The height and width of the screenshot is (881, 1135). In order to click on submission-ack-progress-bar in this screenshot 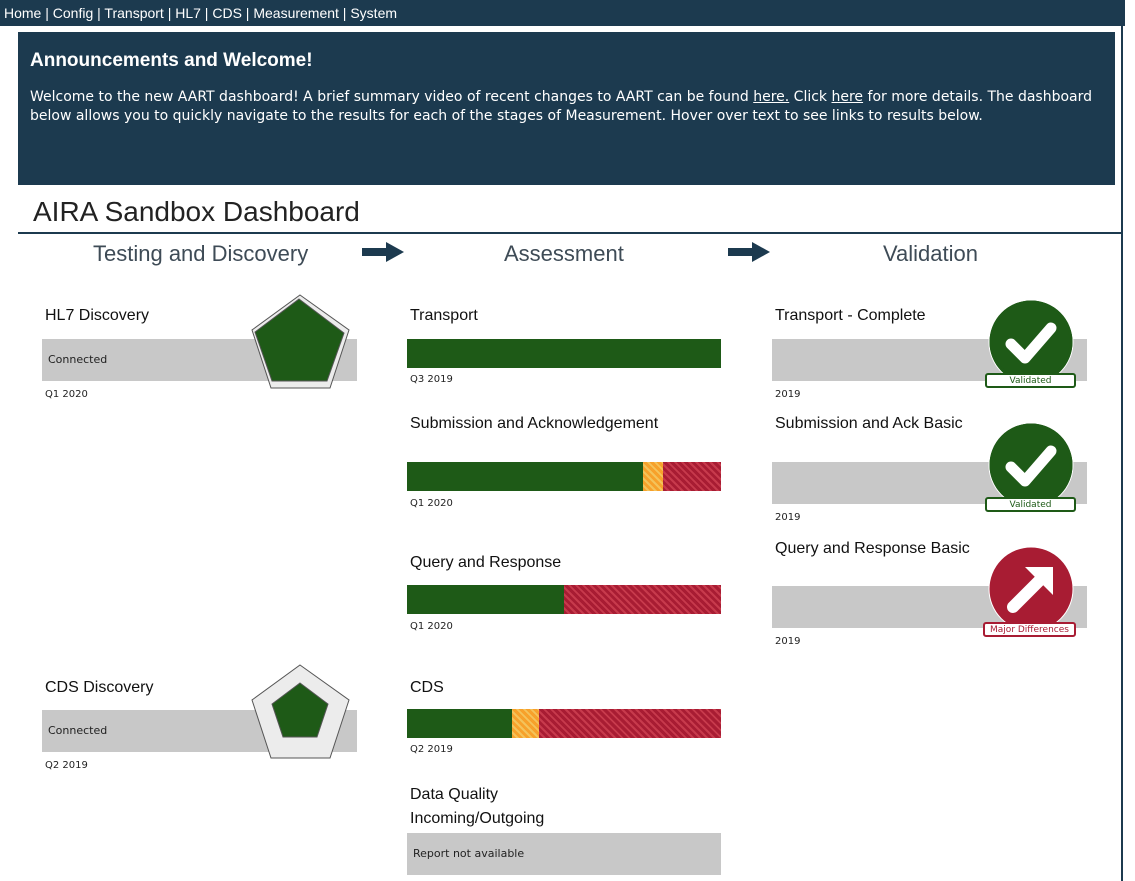, I will do `click(564, 476)`.